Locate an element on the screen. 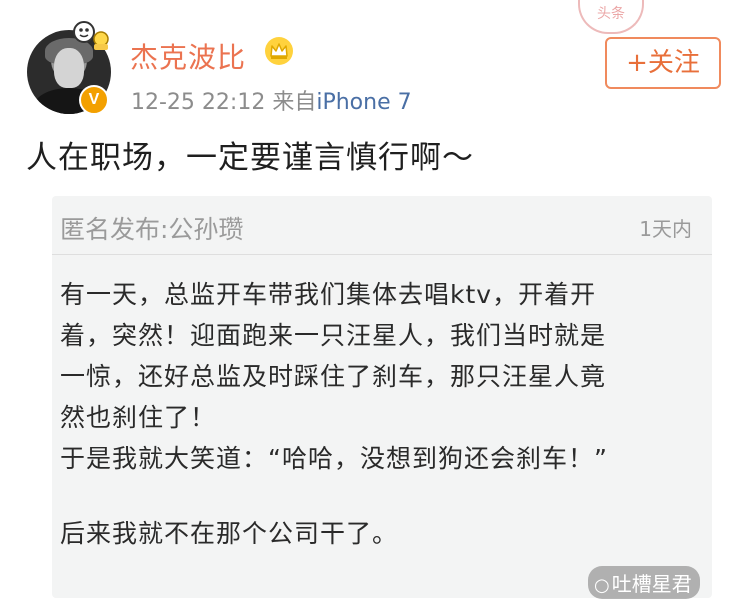  card-time: 1天内 is located at coordinates (665, 229).